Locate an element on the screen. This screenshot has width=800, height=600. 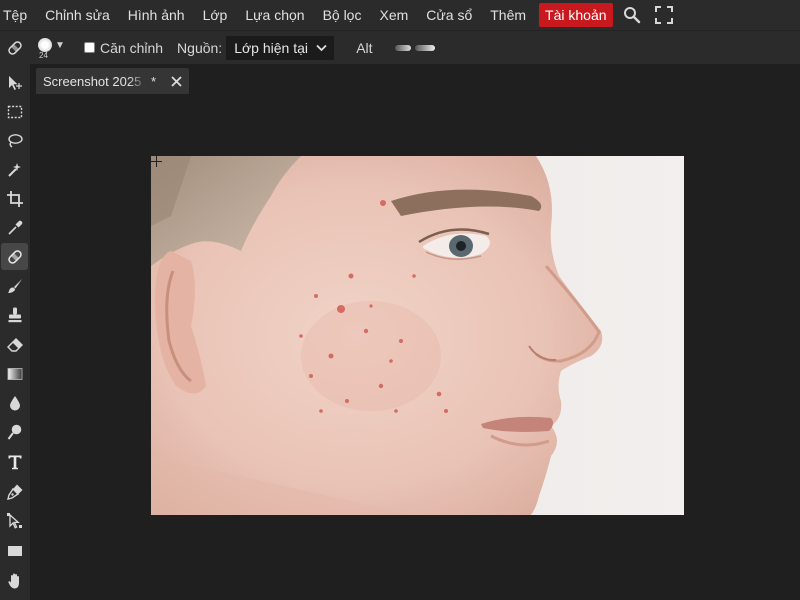
healing-brush-tool is located at coordinates (14, 256).